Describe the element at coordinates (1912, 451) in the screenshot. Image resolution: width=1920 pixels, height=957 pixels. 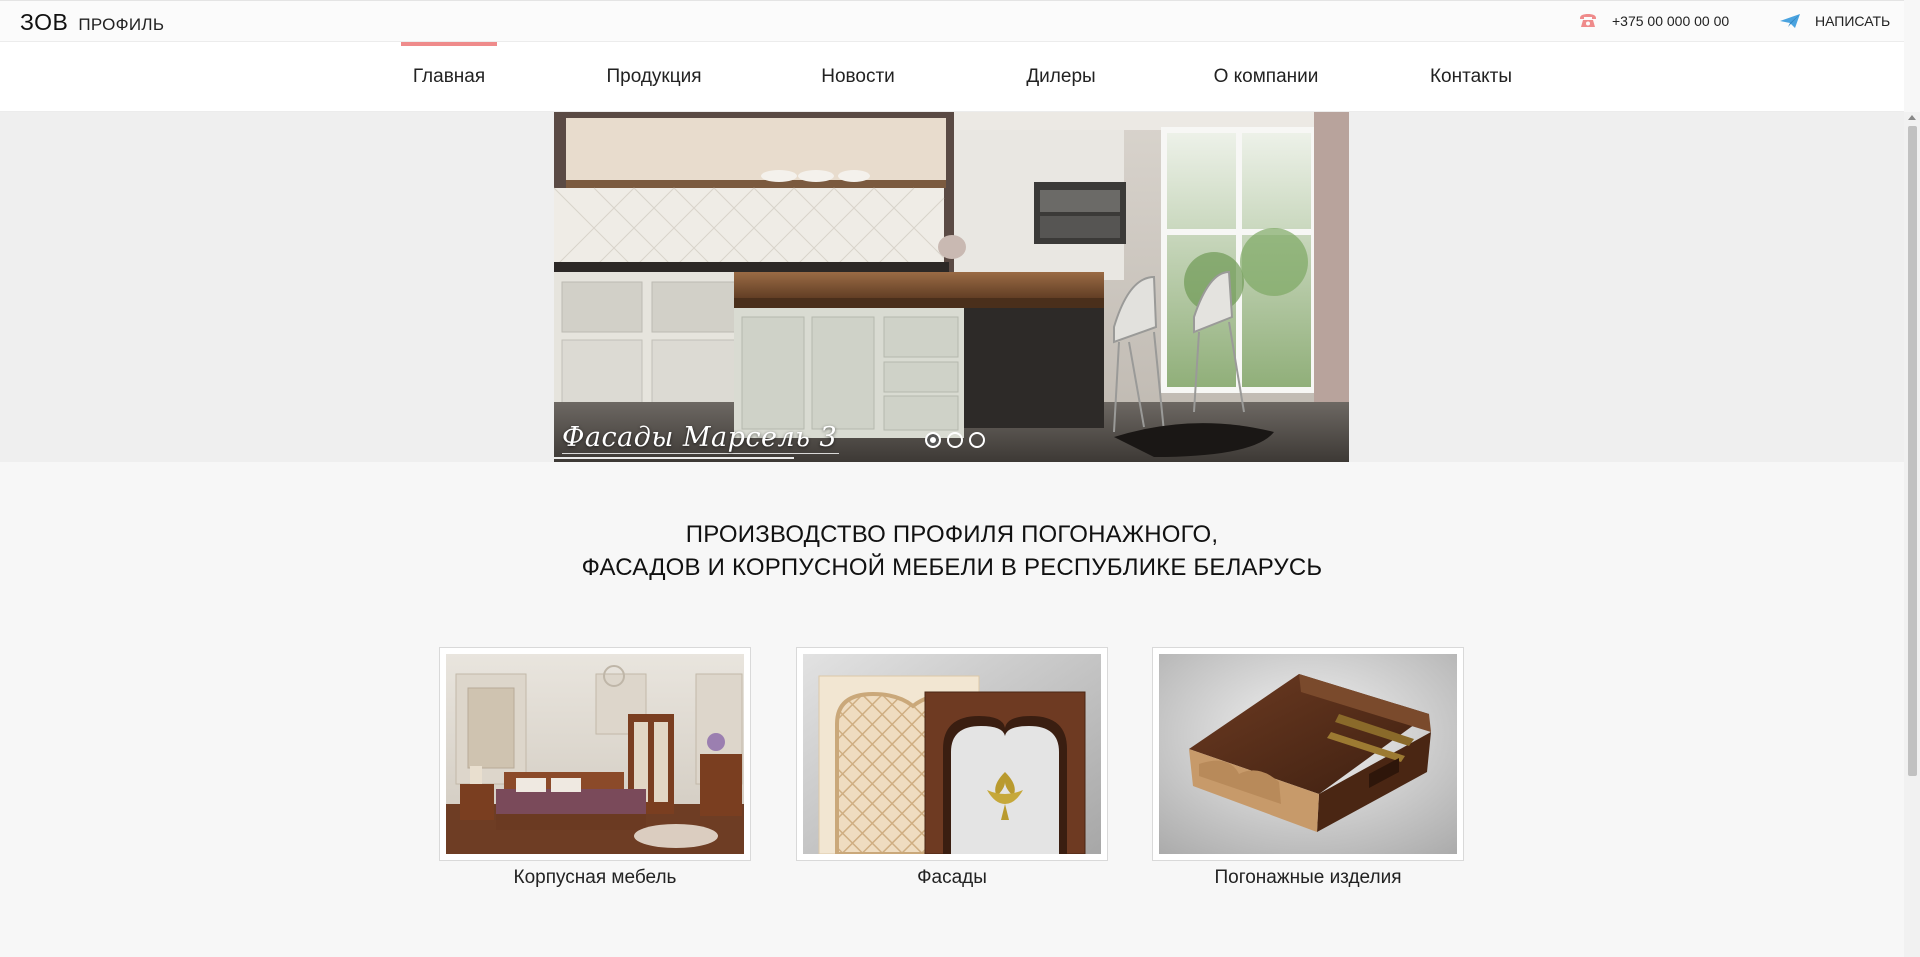
I see `scroll-thumb` at that location.